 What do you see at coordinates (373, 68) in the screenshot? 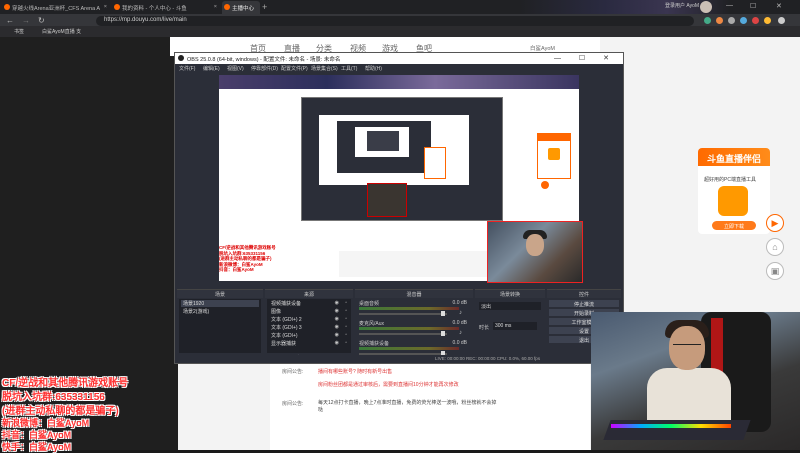
I see `menu-help: 帮助(H)` at bounding box center [373, 68].